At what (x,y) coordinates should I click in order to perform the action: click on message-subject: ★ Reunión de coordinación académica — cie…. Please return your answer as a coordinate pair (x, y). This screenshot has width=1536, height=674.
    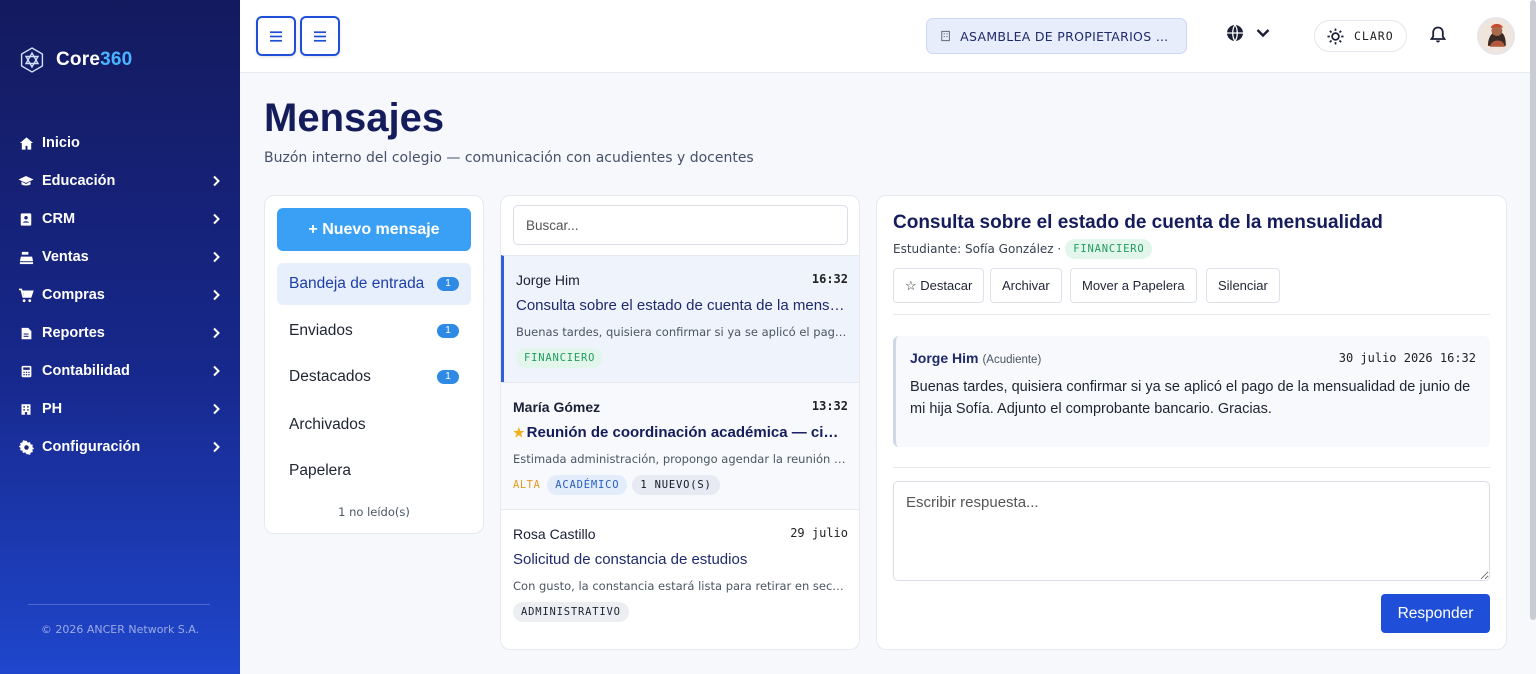
    Looking at the image, I should click on (679, 432).